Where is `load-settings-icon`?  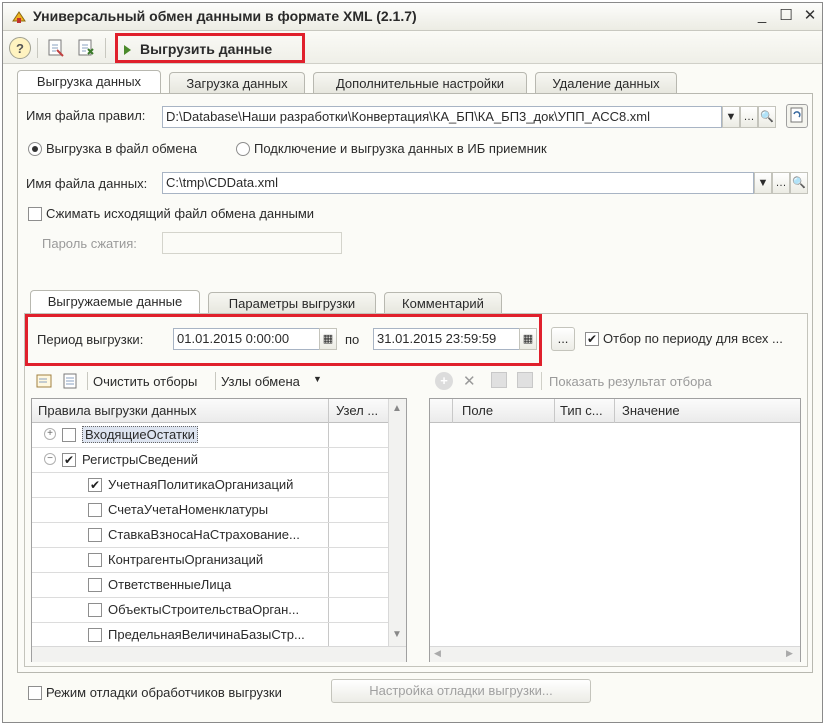 load-settings-icon is located at coordinates (56, 48).